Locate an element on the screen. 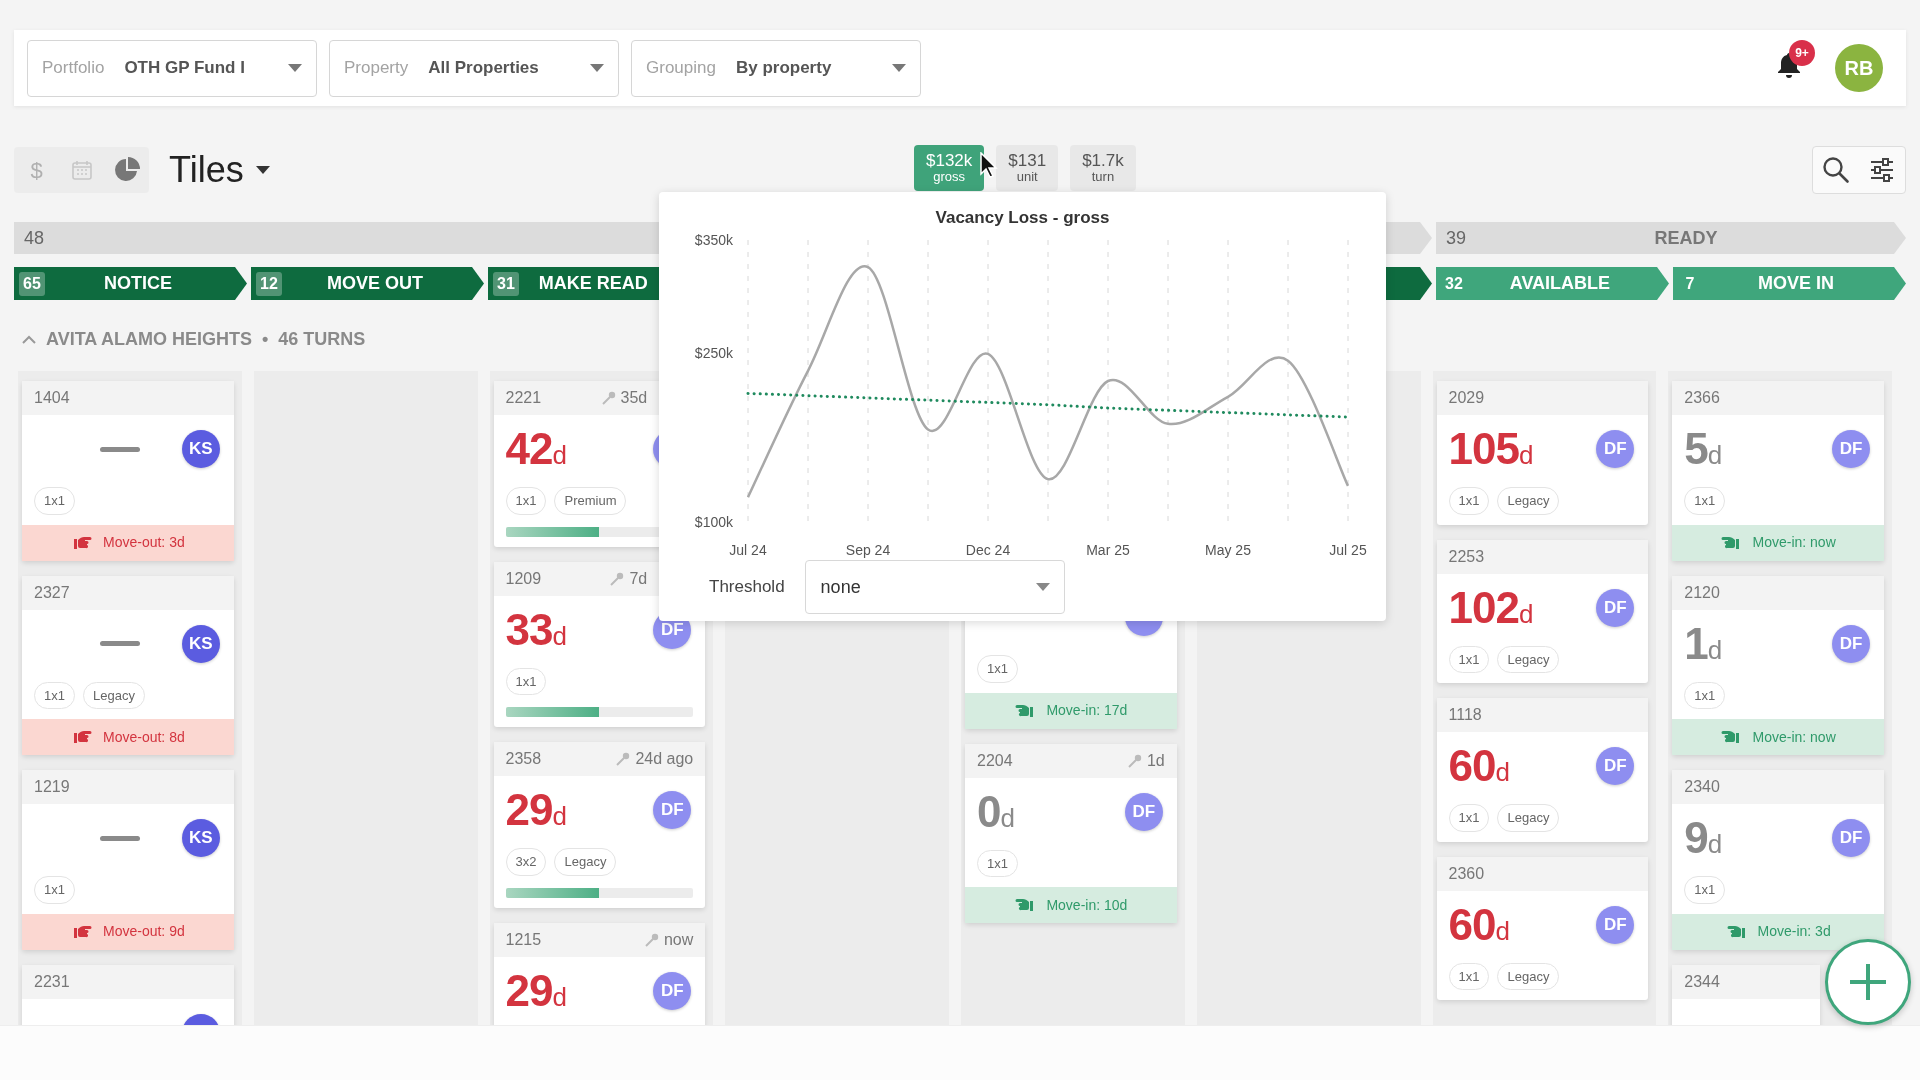 The image size is (1920, 1080). pie-chart-icon is located at coordinates (126, 170).